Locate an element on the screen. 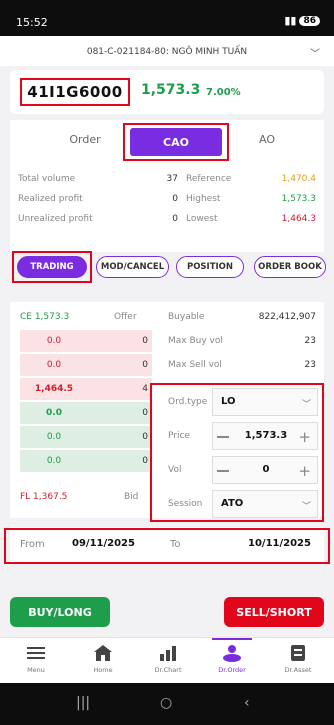 The image size is (334, 725). tab-mod-cancel: MOD/CANCEL is located at coordinates (132, 267).